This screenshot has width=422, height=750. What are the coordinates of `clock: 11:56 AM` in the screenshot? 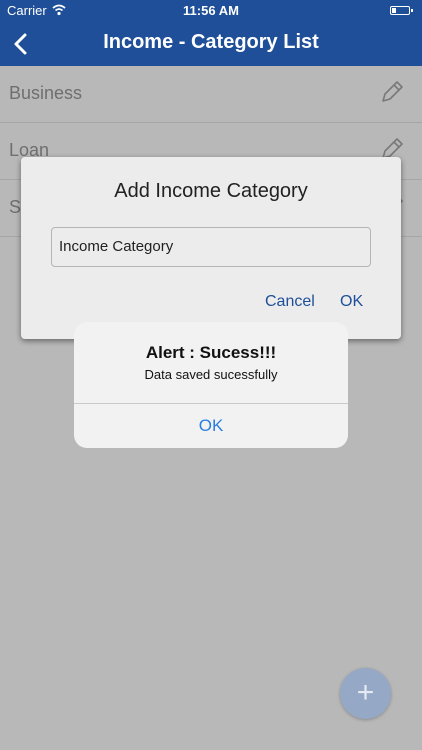 It's located at (211, 10).